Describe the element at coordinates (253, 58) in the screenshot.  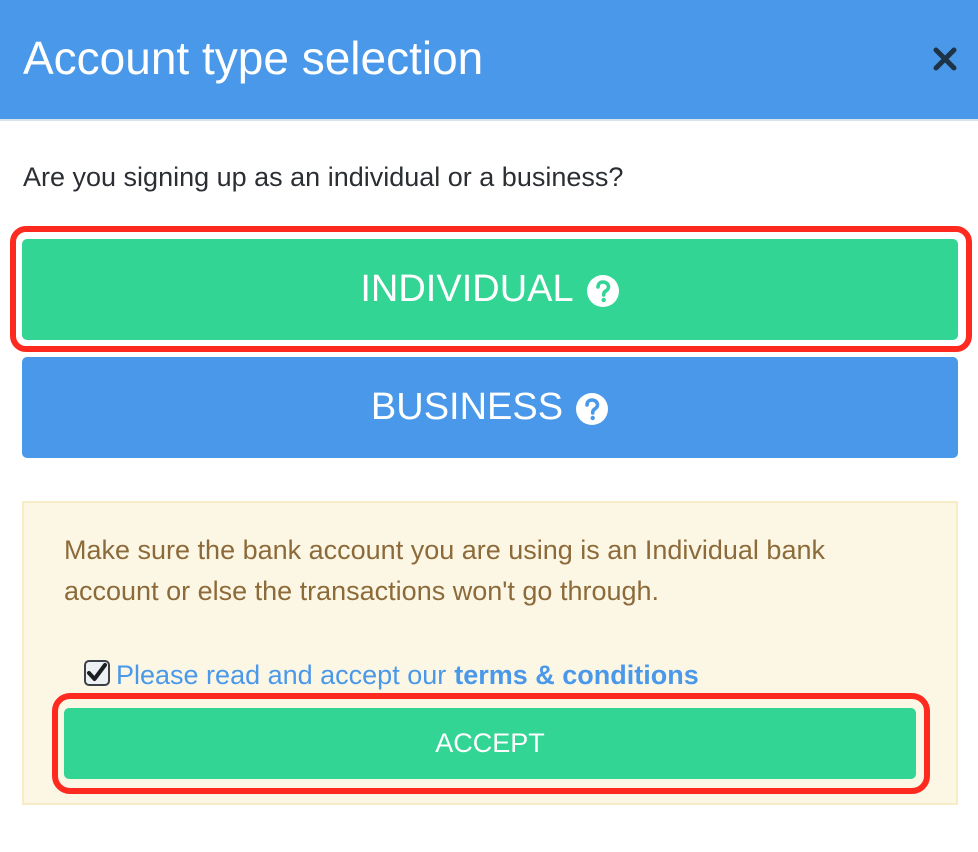
I see `modal-title: Account type selection` at that location.